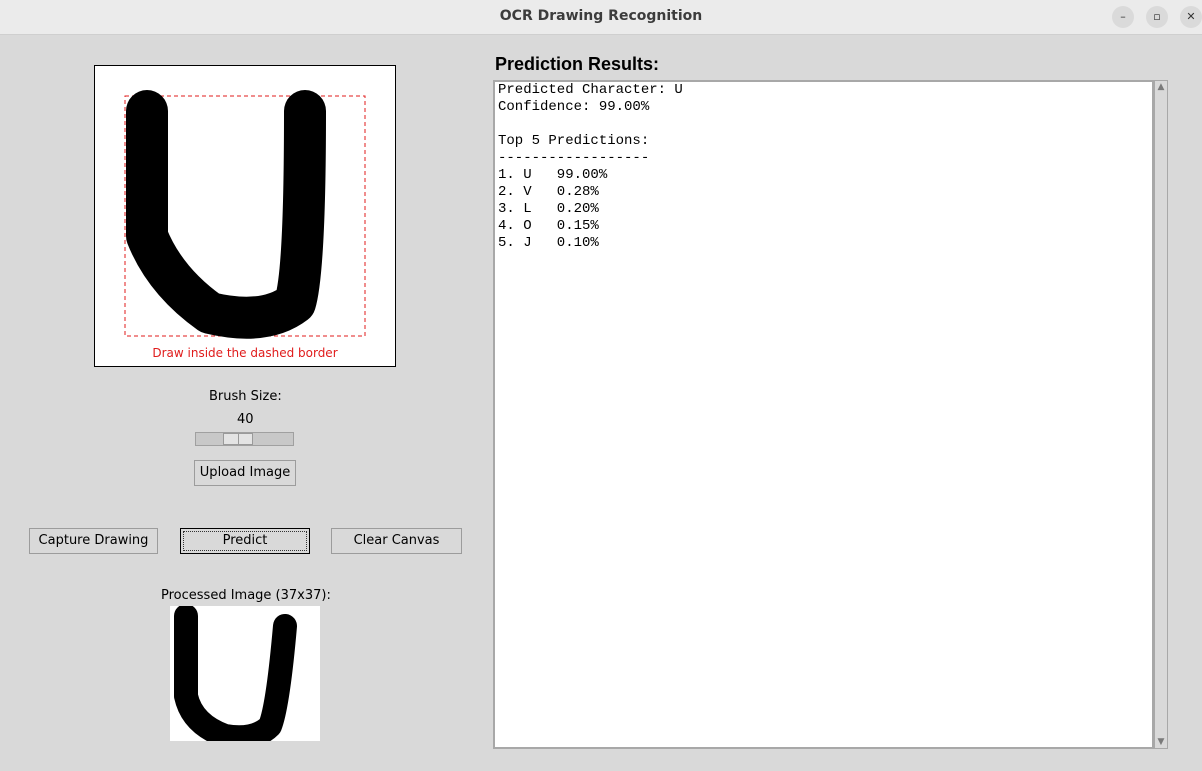 The height and width of the screenshot is (771, 1202). What do you see at coordinates (246, 595) in the screenshot?
I see `processed-image-label: Processed Image (37x37):` at bounding box center [246, 595].